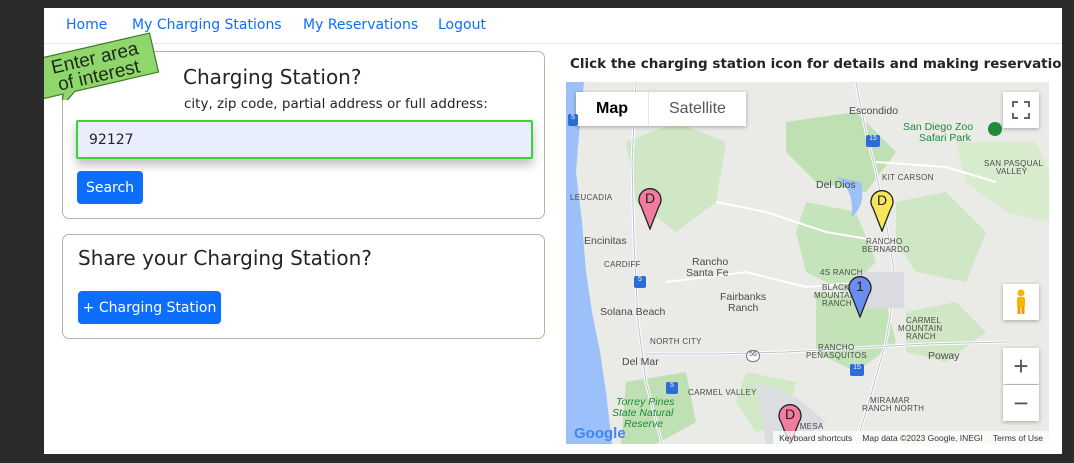 This screenshot has height=463, width=1074. I want to click on share-heading: Share your Charging Station?, so click(225, 258).